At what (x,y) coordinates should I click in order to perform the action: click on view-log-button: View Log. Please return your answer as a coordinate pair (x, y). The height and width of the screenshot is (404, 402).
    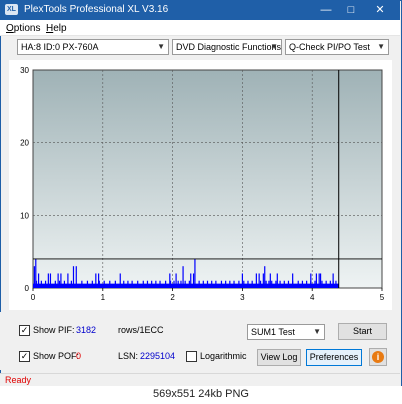
    Looking at the image, I should click on (279, 357).